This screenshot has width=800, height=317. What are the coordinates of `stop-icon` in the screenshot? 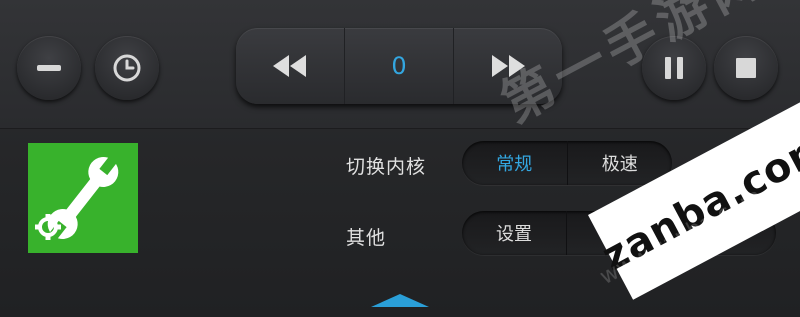 It's located at (746, 68).